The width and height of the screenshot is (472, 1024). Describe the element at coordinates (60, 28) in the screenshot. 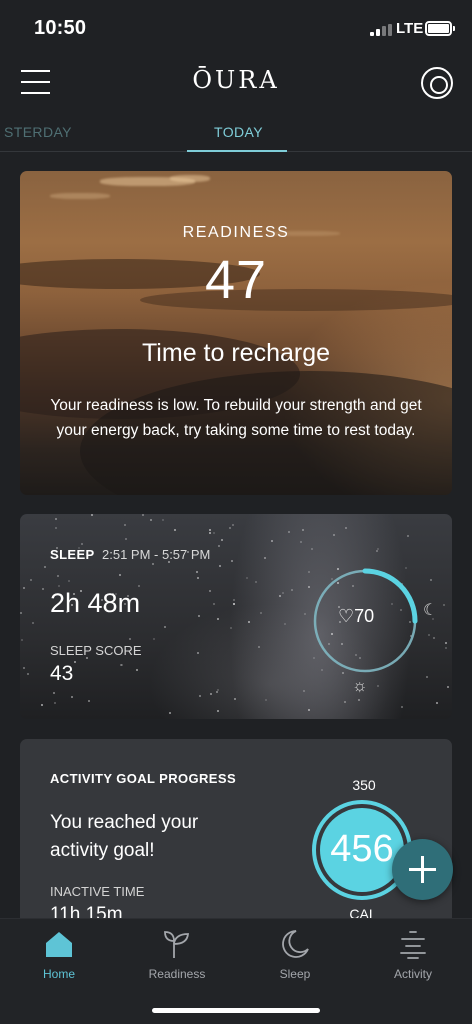

I see `status-time: 10:50` at that location.